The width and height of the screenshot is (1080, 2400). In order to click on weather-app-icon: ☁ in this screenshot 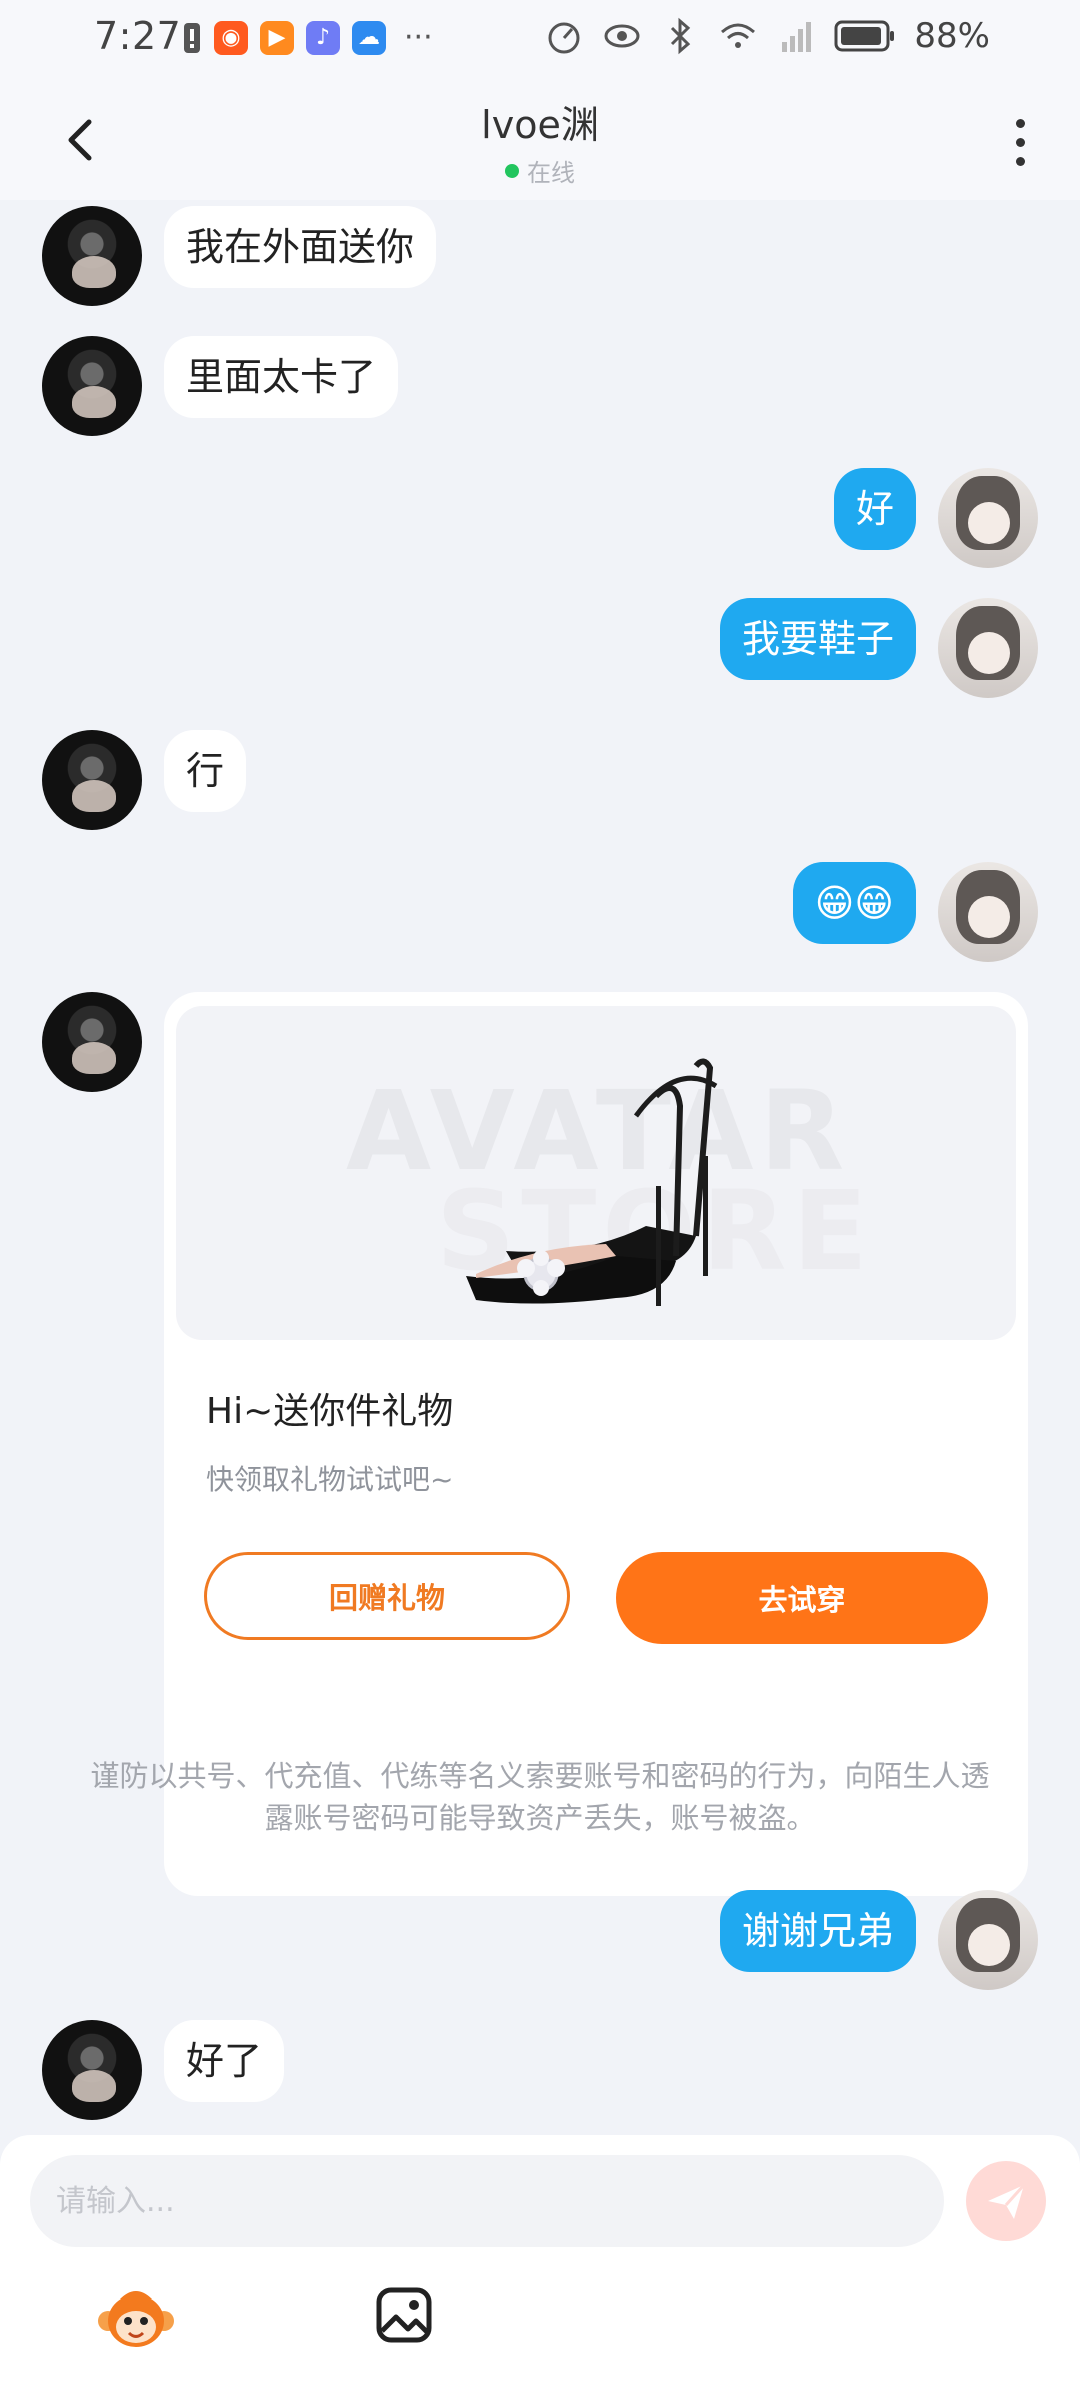, I will do `click(369, 37)`.